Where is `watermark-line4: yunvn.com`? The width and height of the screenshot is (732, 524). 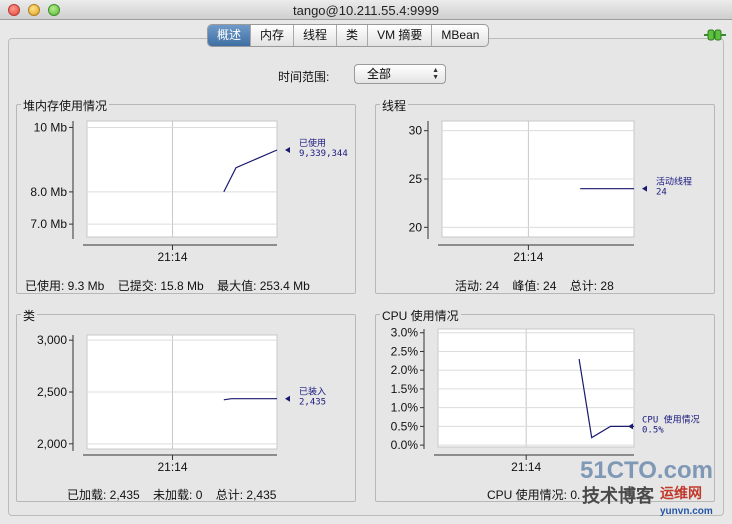
watermark-line4: yunvn.com is located at coordinates (686, 511).